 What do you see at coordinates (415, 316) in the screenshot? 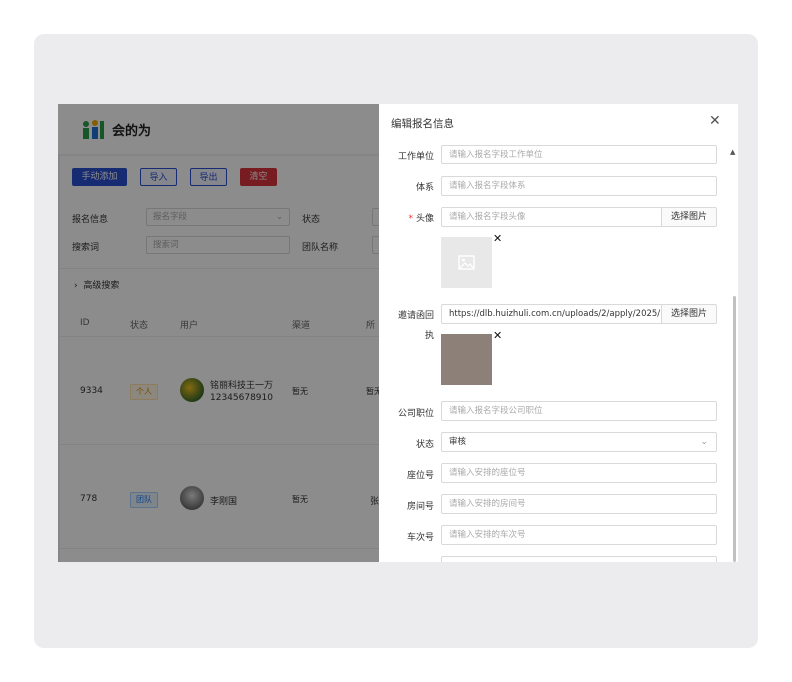
I see `invitation-label: 邀请函回` at bounding box center [415, 316].